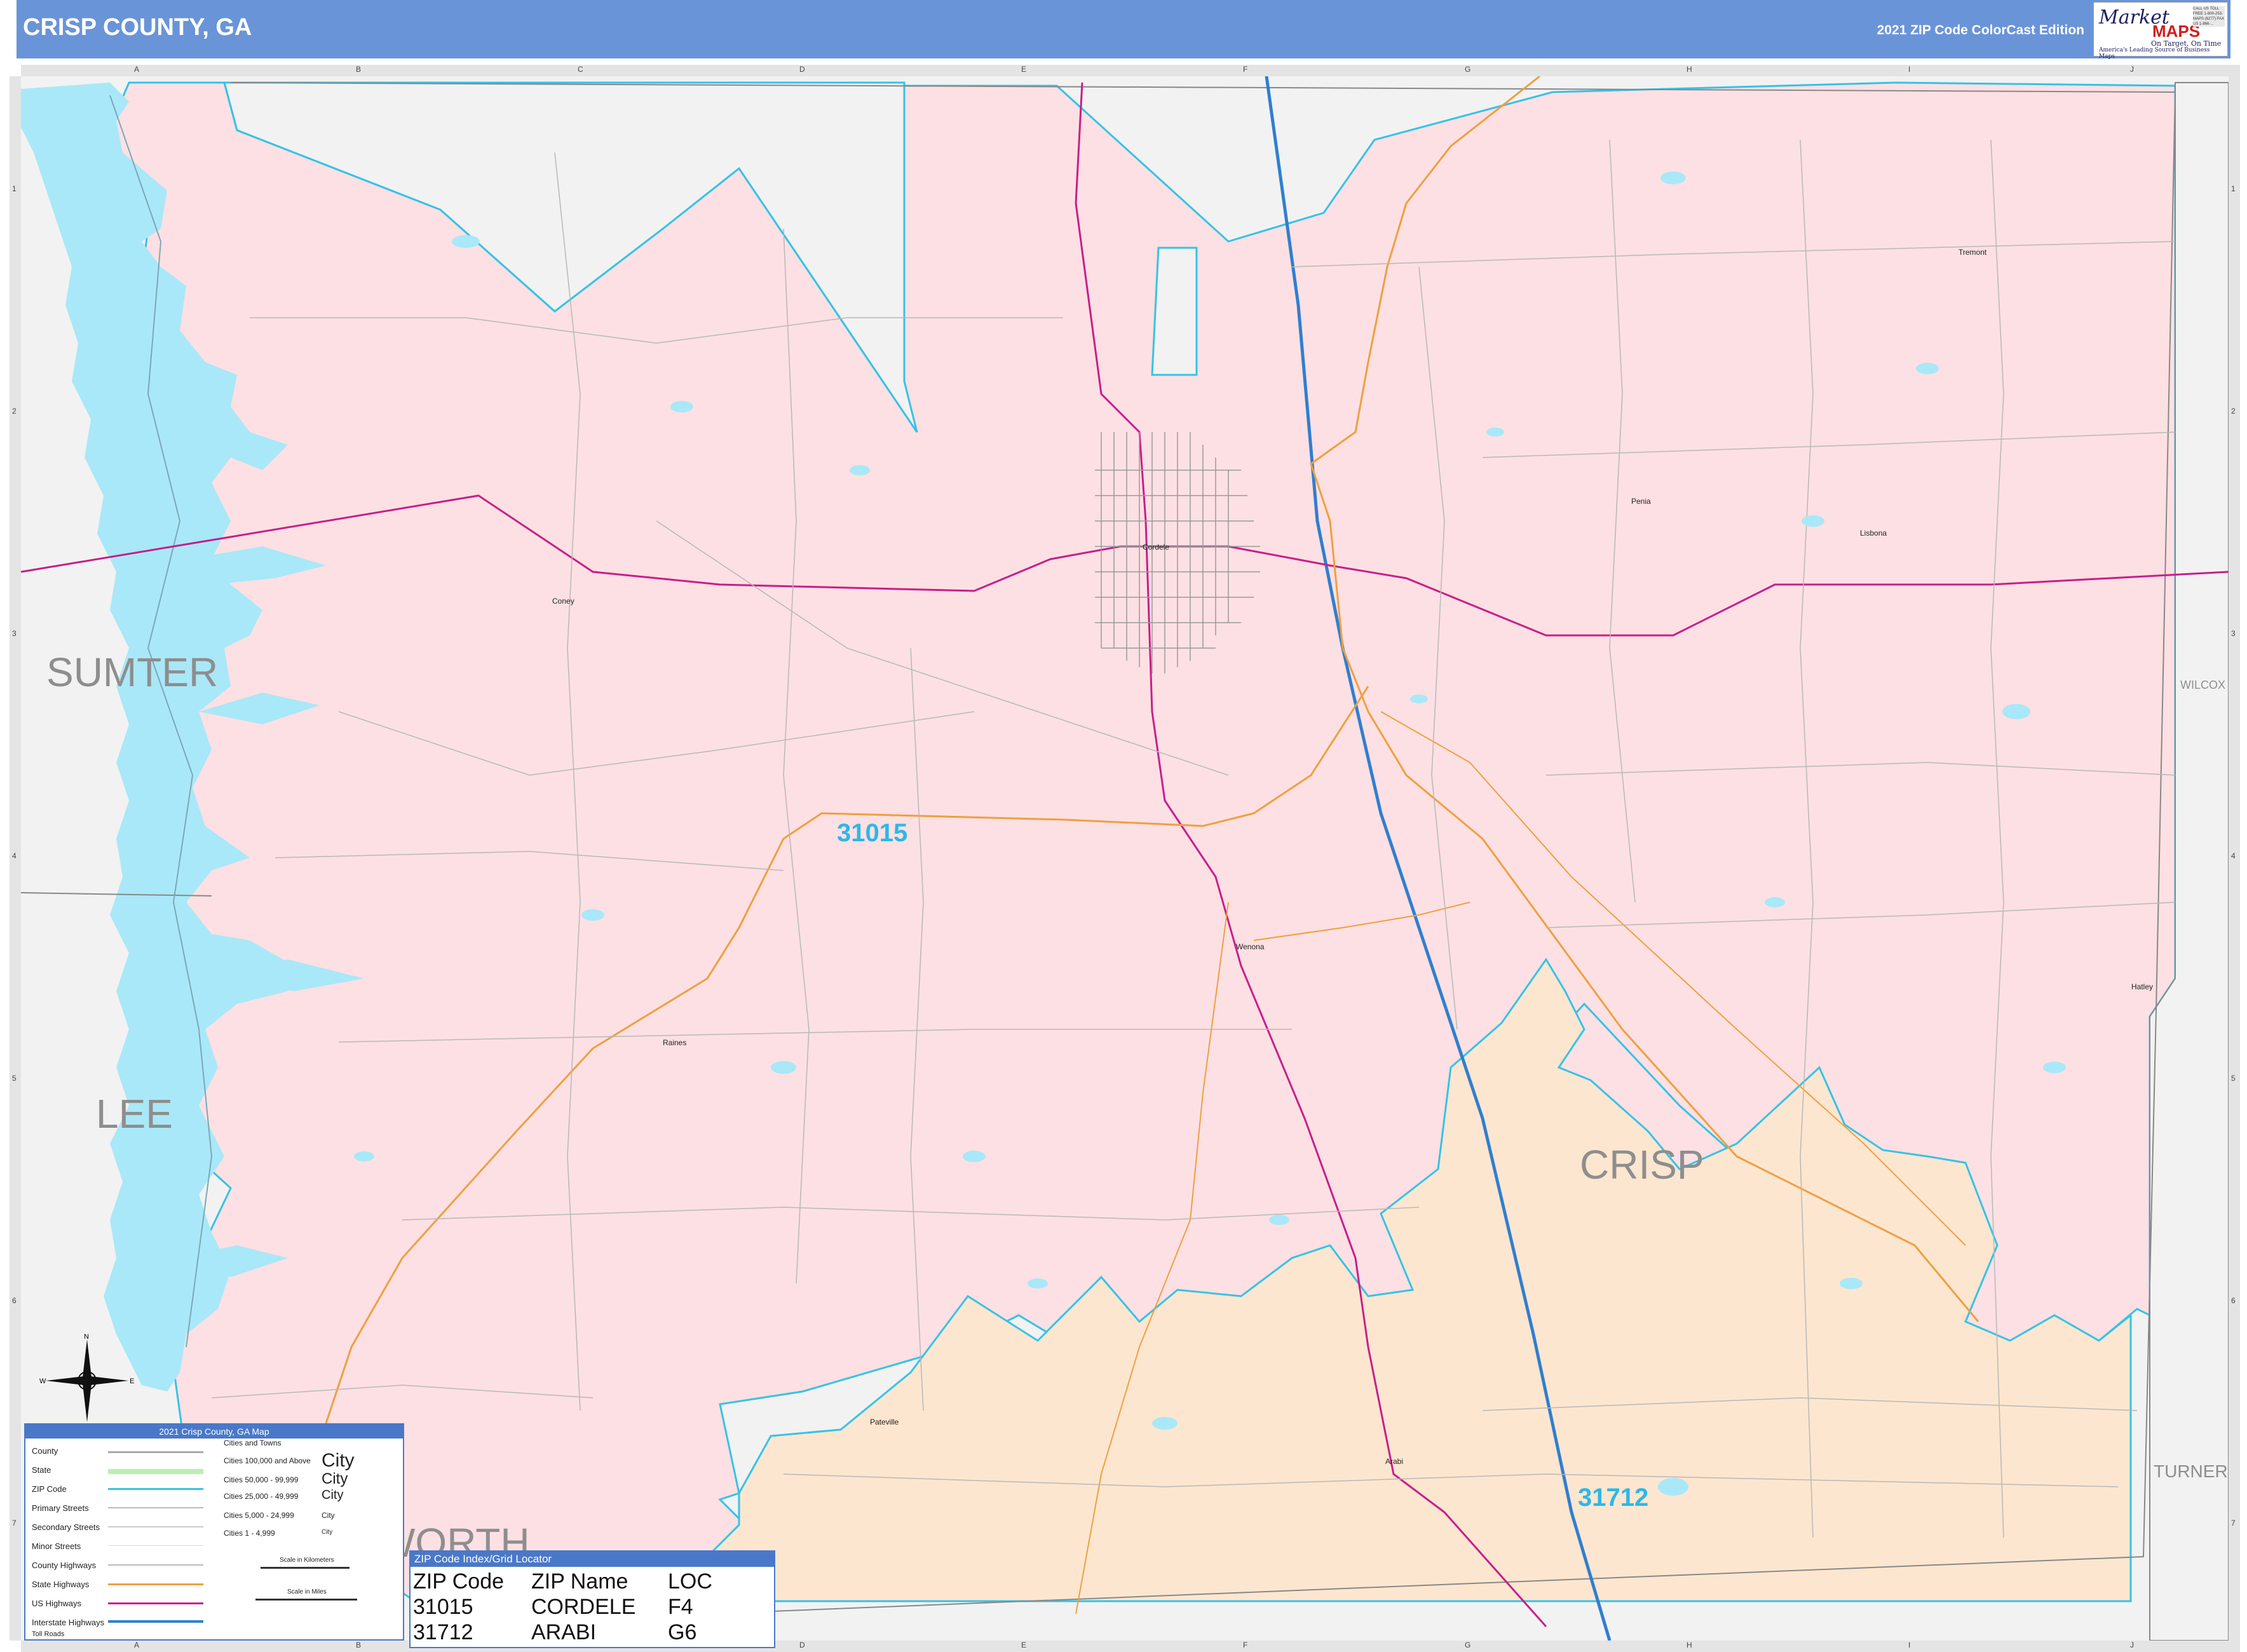 The height and width of the screenshot is (1652, 2247). Describe the element at coordinates (1174, 311) in the screenshot. I see `outside-north-east-notch` at that location.